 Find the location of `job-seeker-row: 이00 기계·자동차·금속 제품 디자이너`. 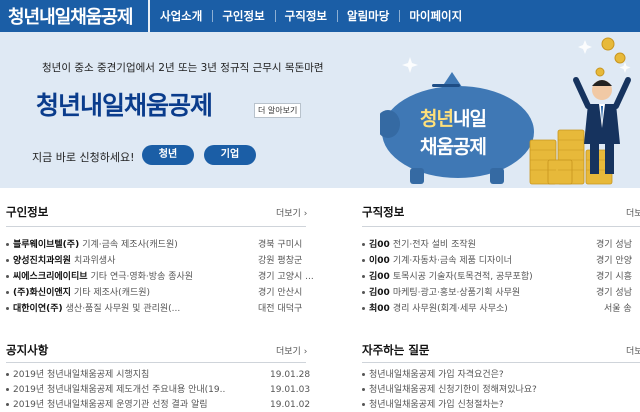

job-seeker-row: 이00 기계·자동차·금속 제품 디자이너 is located at coordinates (478, 261).